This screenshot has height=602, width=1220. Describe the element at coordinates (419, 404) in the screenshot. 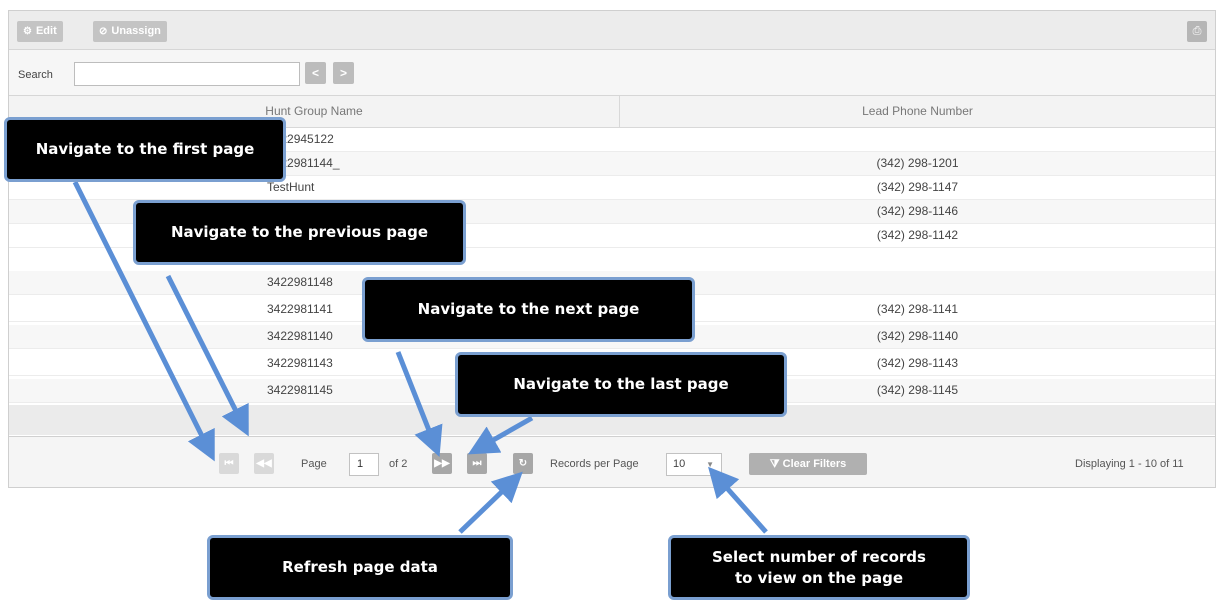

I see `arrow-next-page` at that location.